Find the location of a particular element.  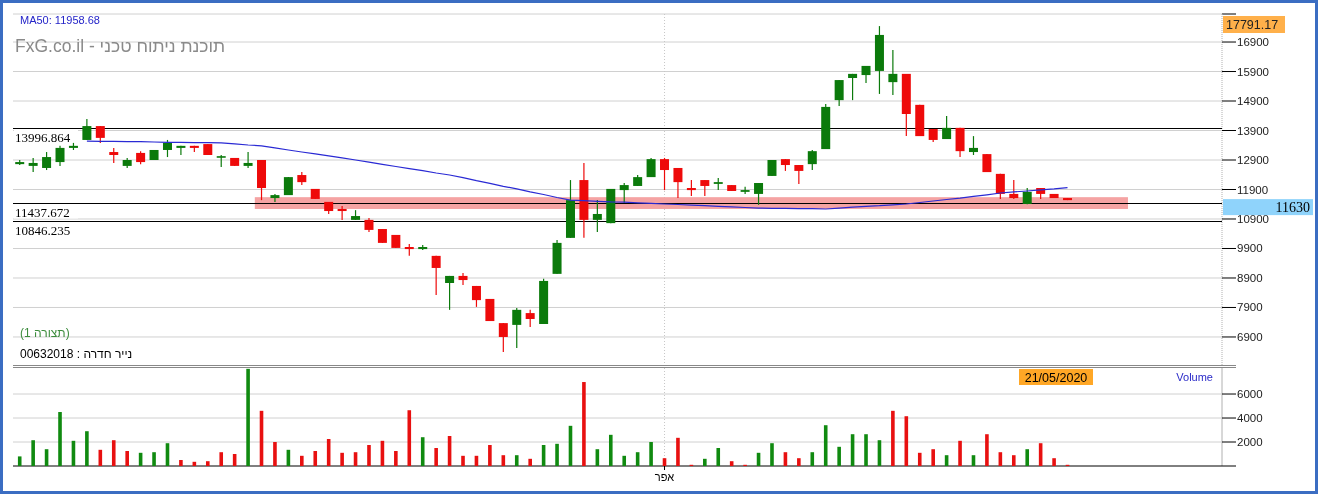

axis-label: 16900 is located at coordinates (1253, 42).